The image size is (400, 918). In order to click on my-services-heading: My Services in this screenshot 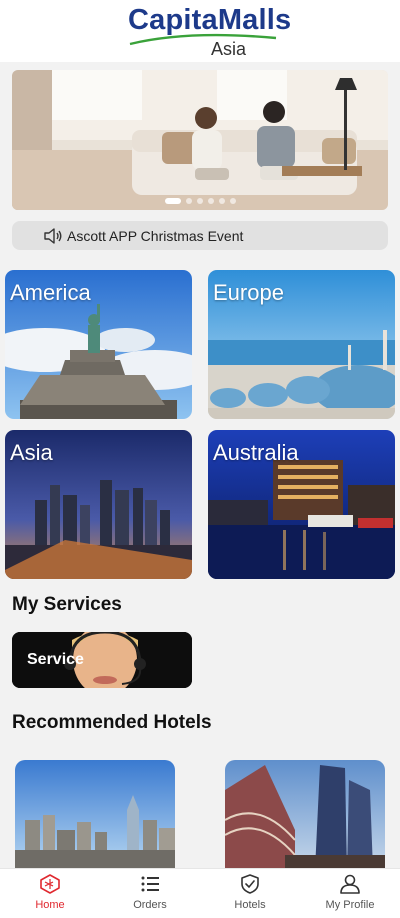, I will do `click(67, 604)`.